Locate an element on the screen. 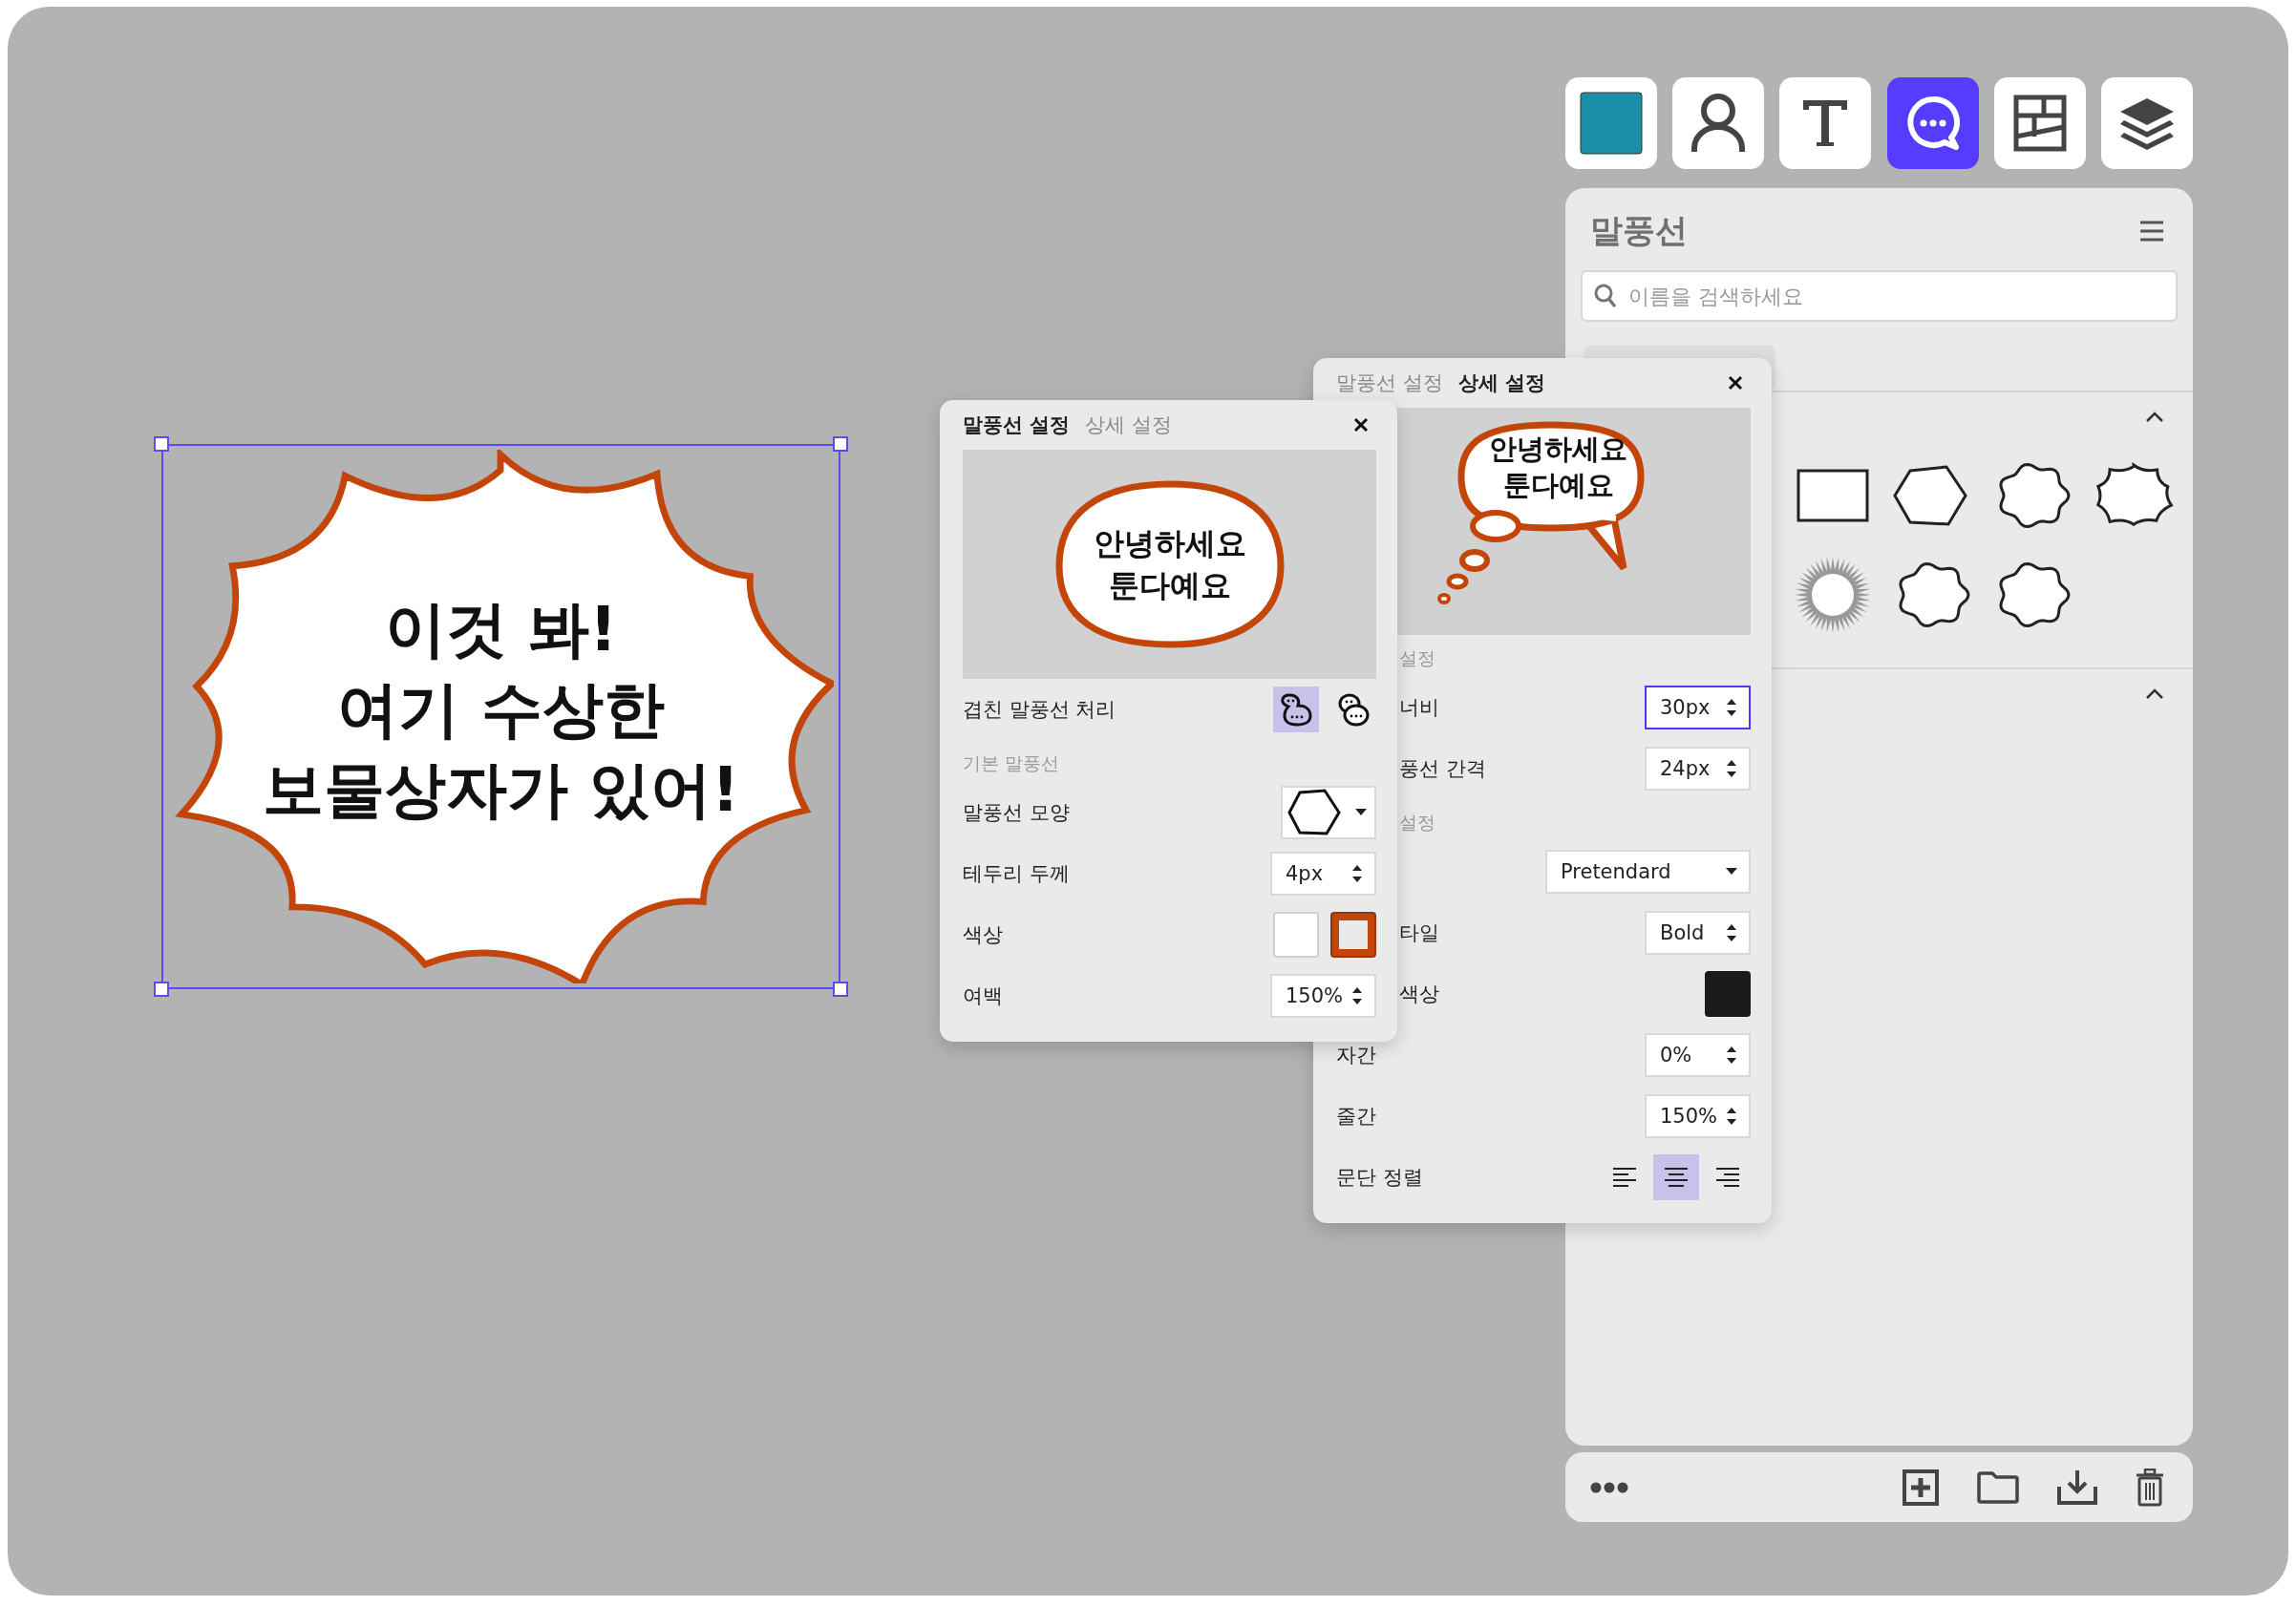 Image resolution: width=2296 pixels, height=1606 pixels. setting-label: 줄간 is located at coordinates (1356, 1117).